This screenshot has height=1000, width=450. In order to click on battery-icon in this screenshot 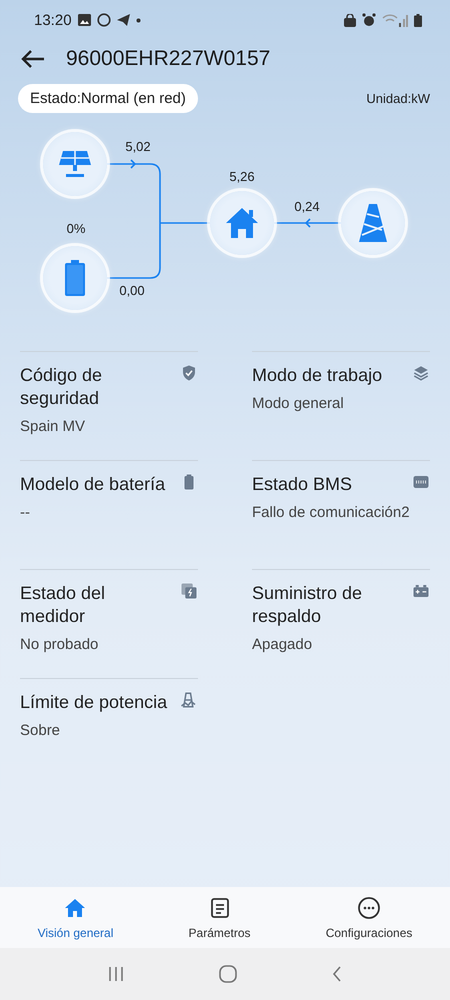, I will do `click(75, 278)`.